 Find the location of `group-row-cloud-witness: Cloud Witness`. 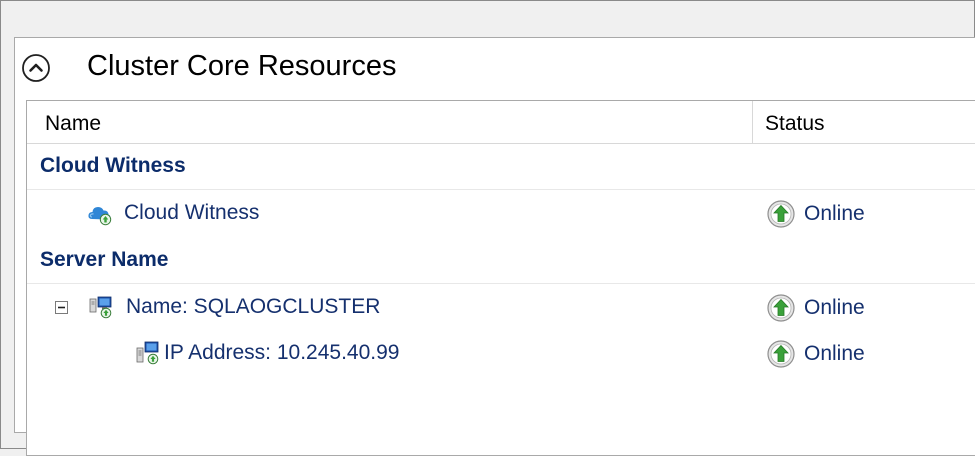

group-row-cloud-witness: Cloud Witness is located at coordinates (501, 167).